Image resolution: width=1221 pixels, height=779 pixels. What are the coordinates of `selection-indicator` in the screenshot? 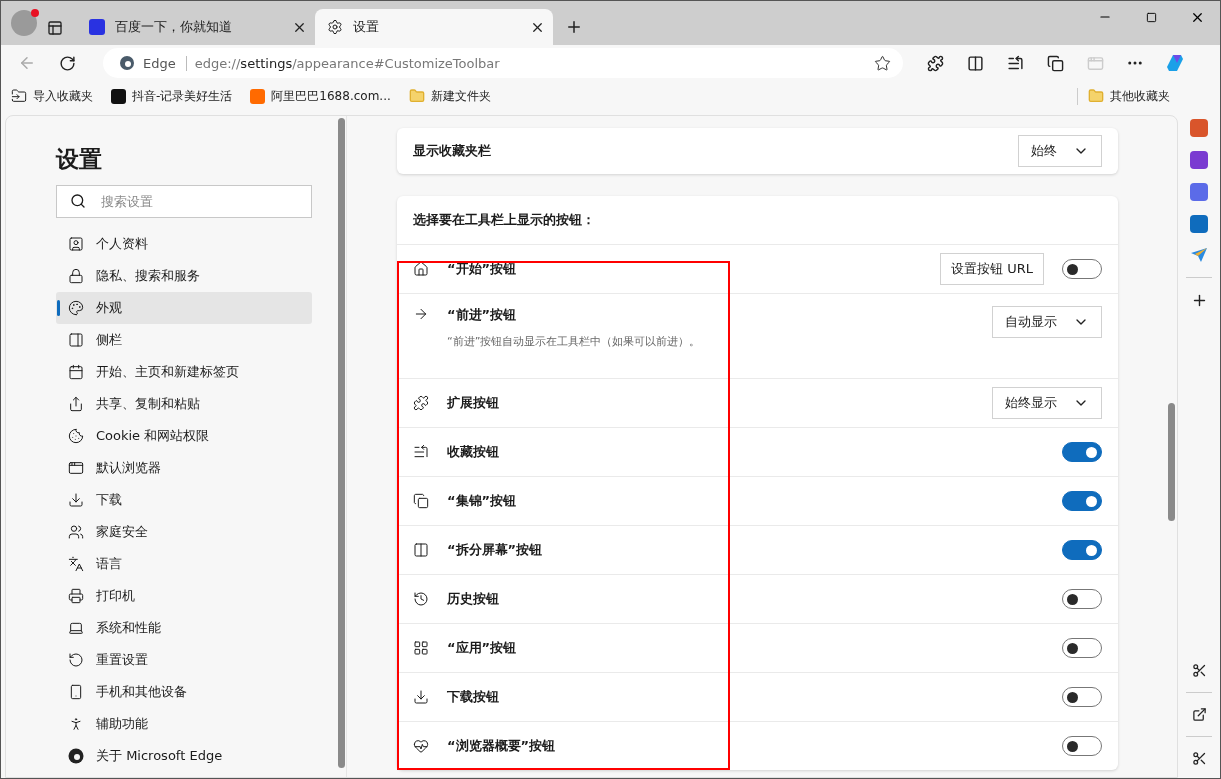 It's located at (58, 308).